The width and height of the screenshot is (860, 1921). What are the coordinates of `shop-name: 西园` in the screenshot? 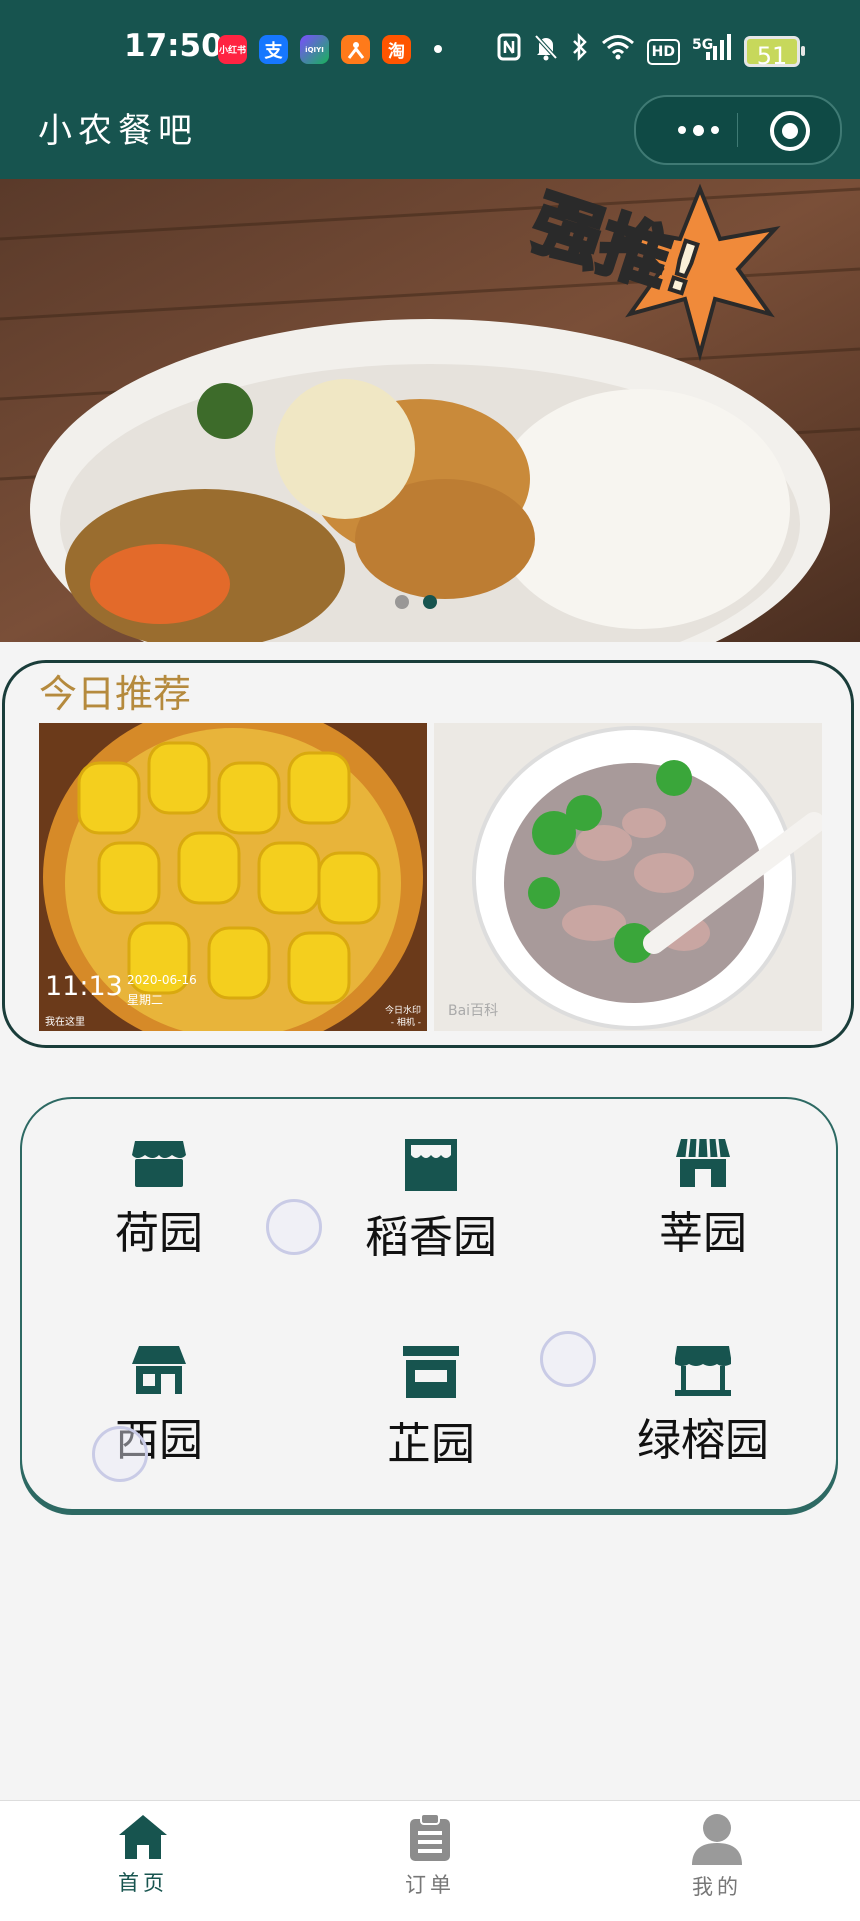 It's located at (159, 1440).